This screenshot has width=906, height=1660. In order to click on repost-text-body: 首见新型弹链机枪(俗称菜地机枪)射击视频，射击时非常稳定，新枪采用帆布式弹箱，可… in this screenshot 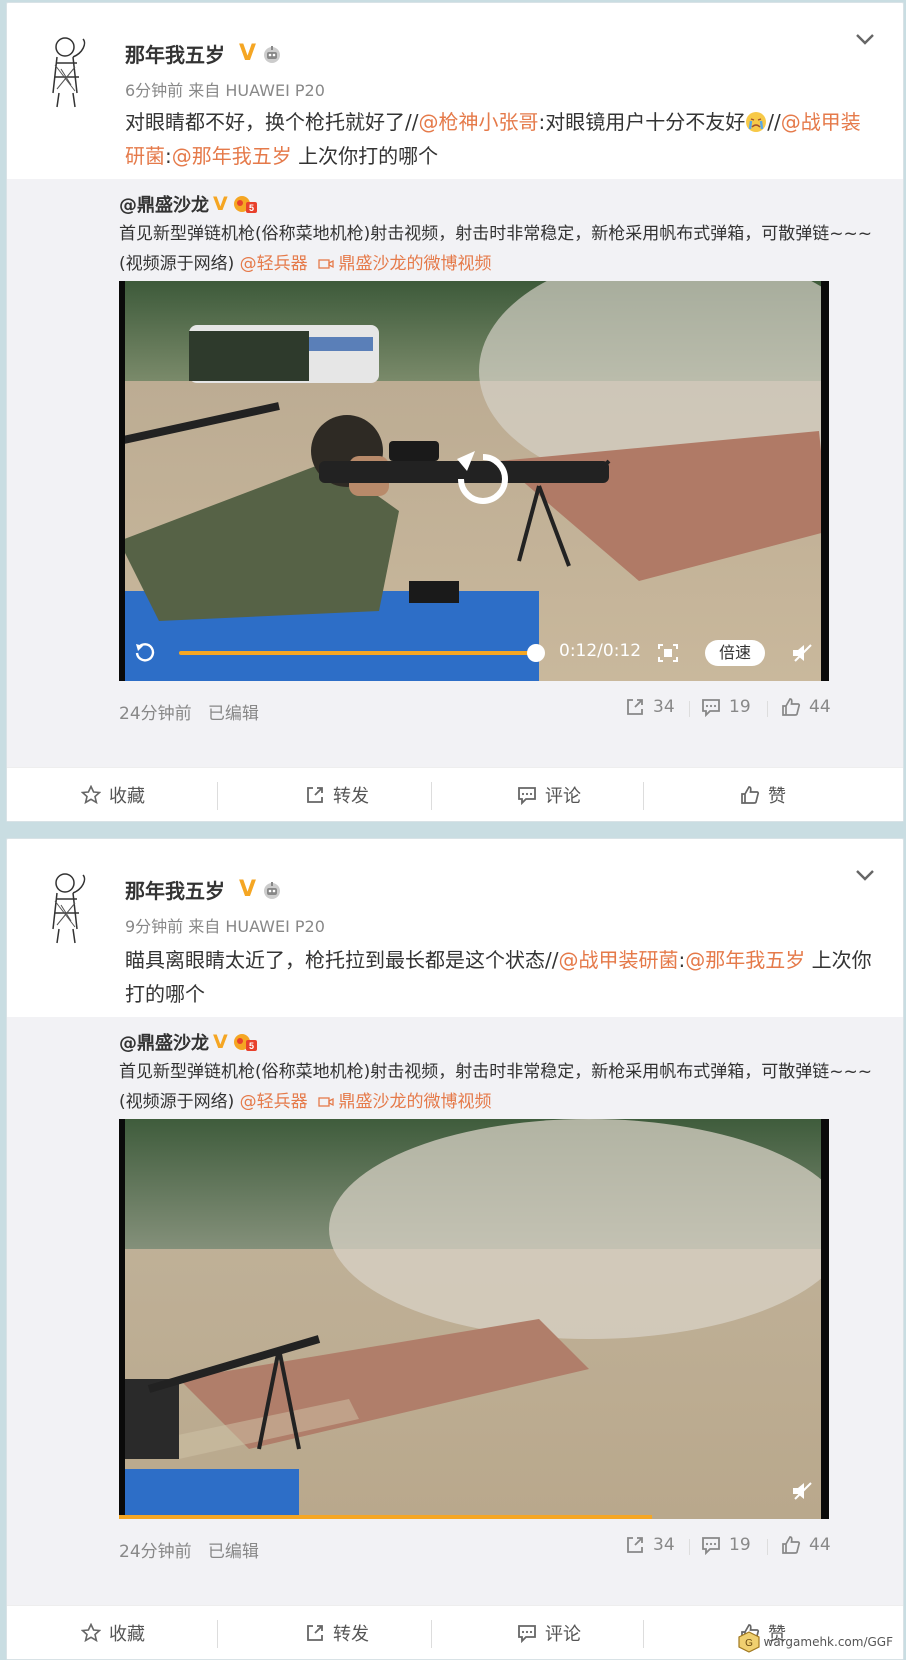, I will do `click(495, 249)`.